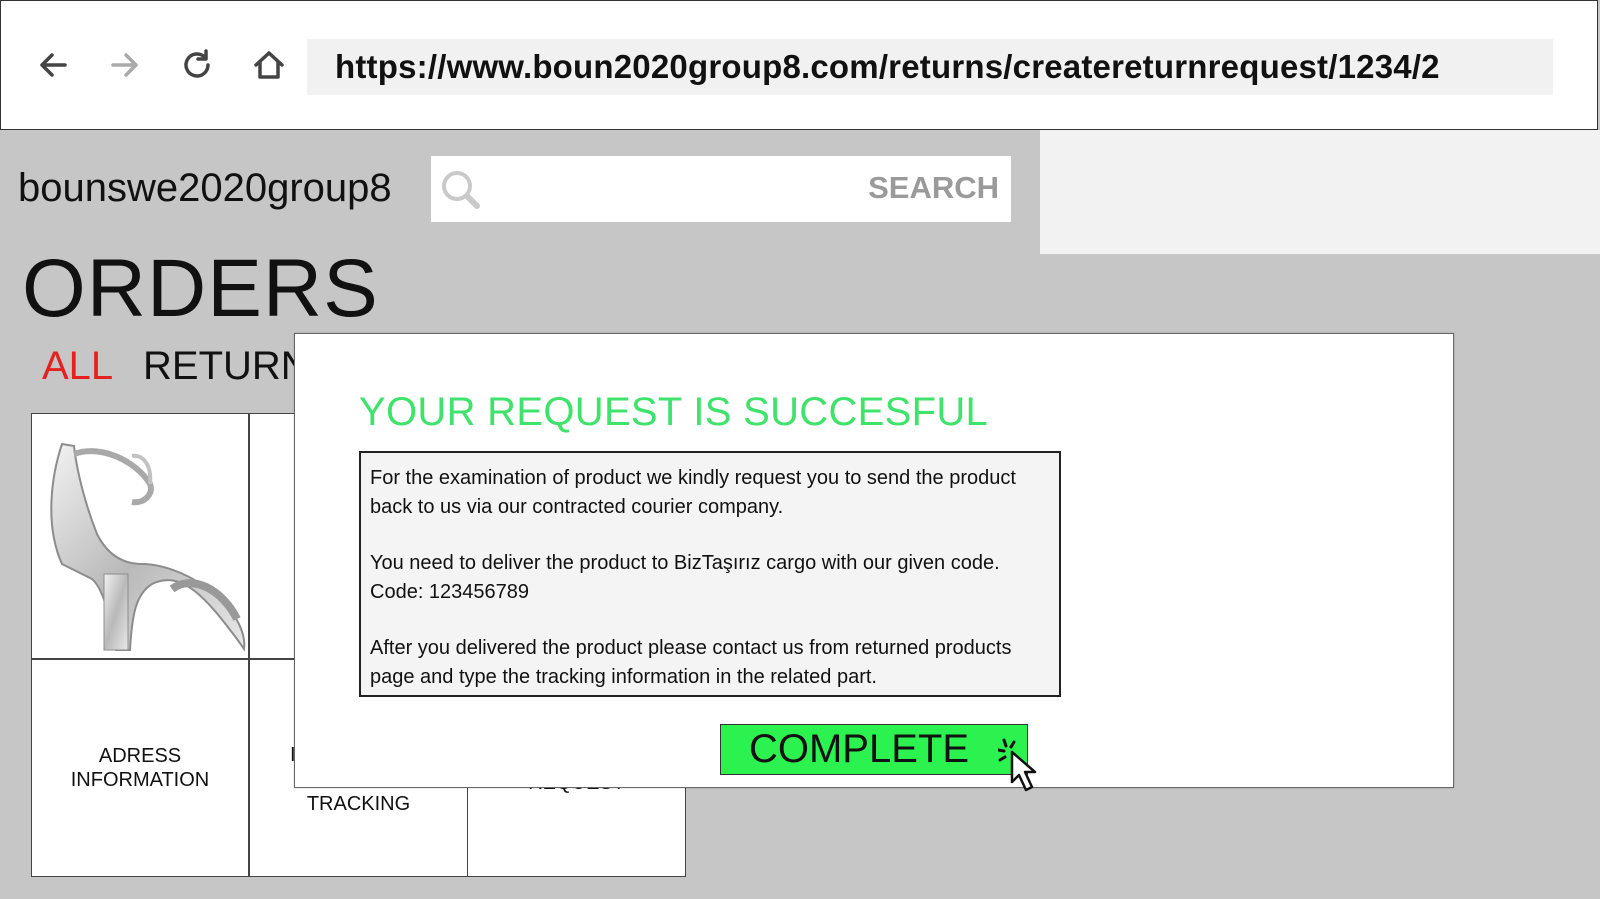  Describe the element at coordinates (1017, 765) in the screenshot. I see `mouse-cursor-icon` at that location.